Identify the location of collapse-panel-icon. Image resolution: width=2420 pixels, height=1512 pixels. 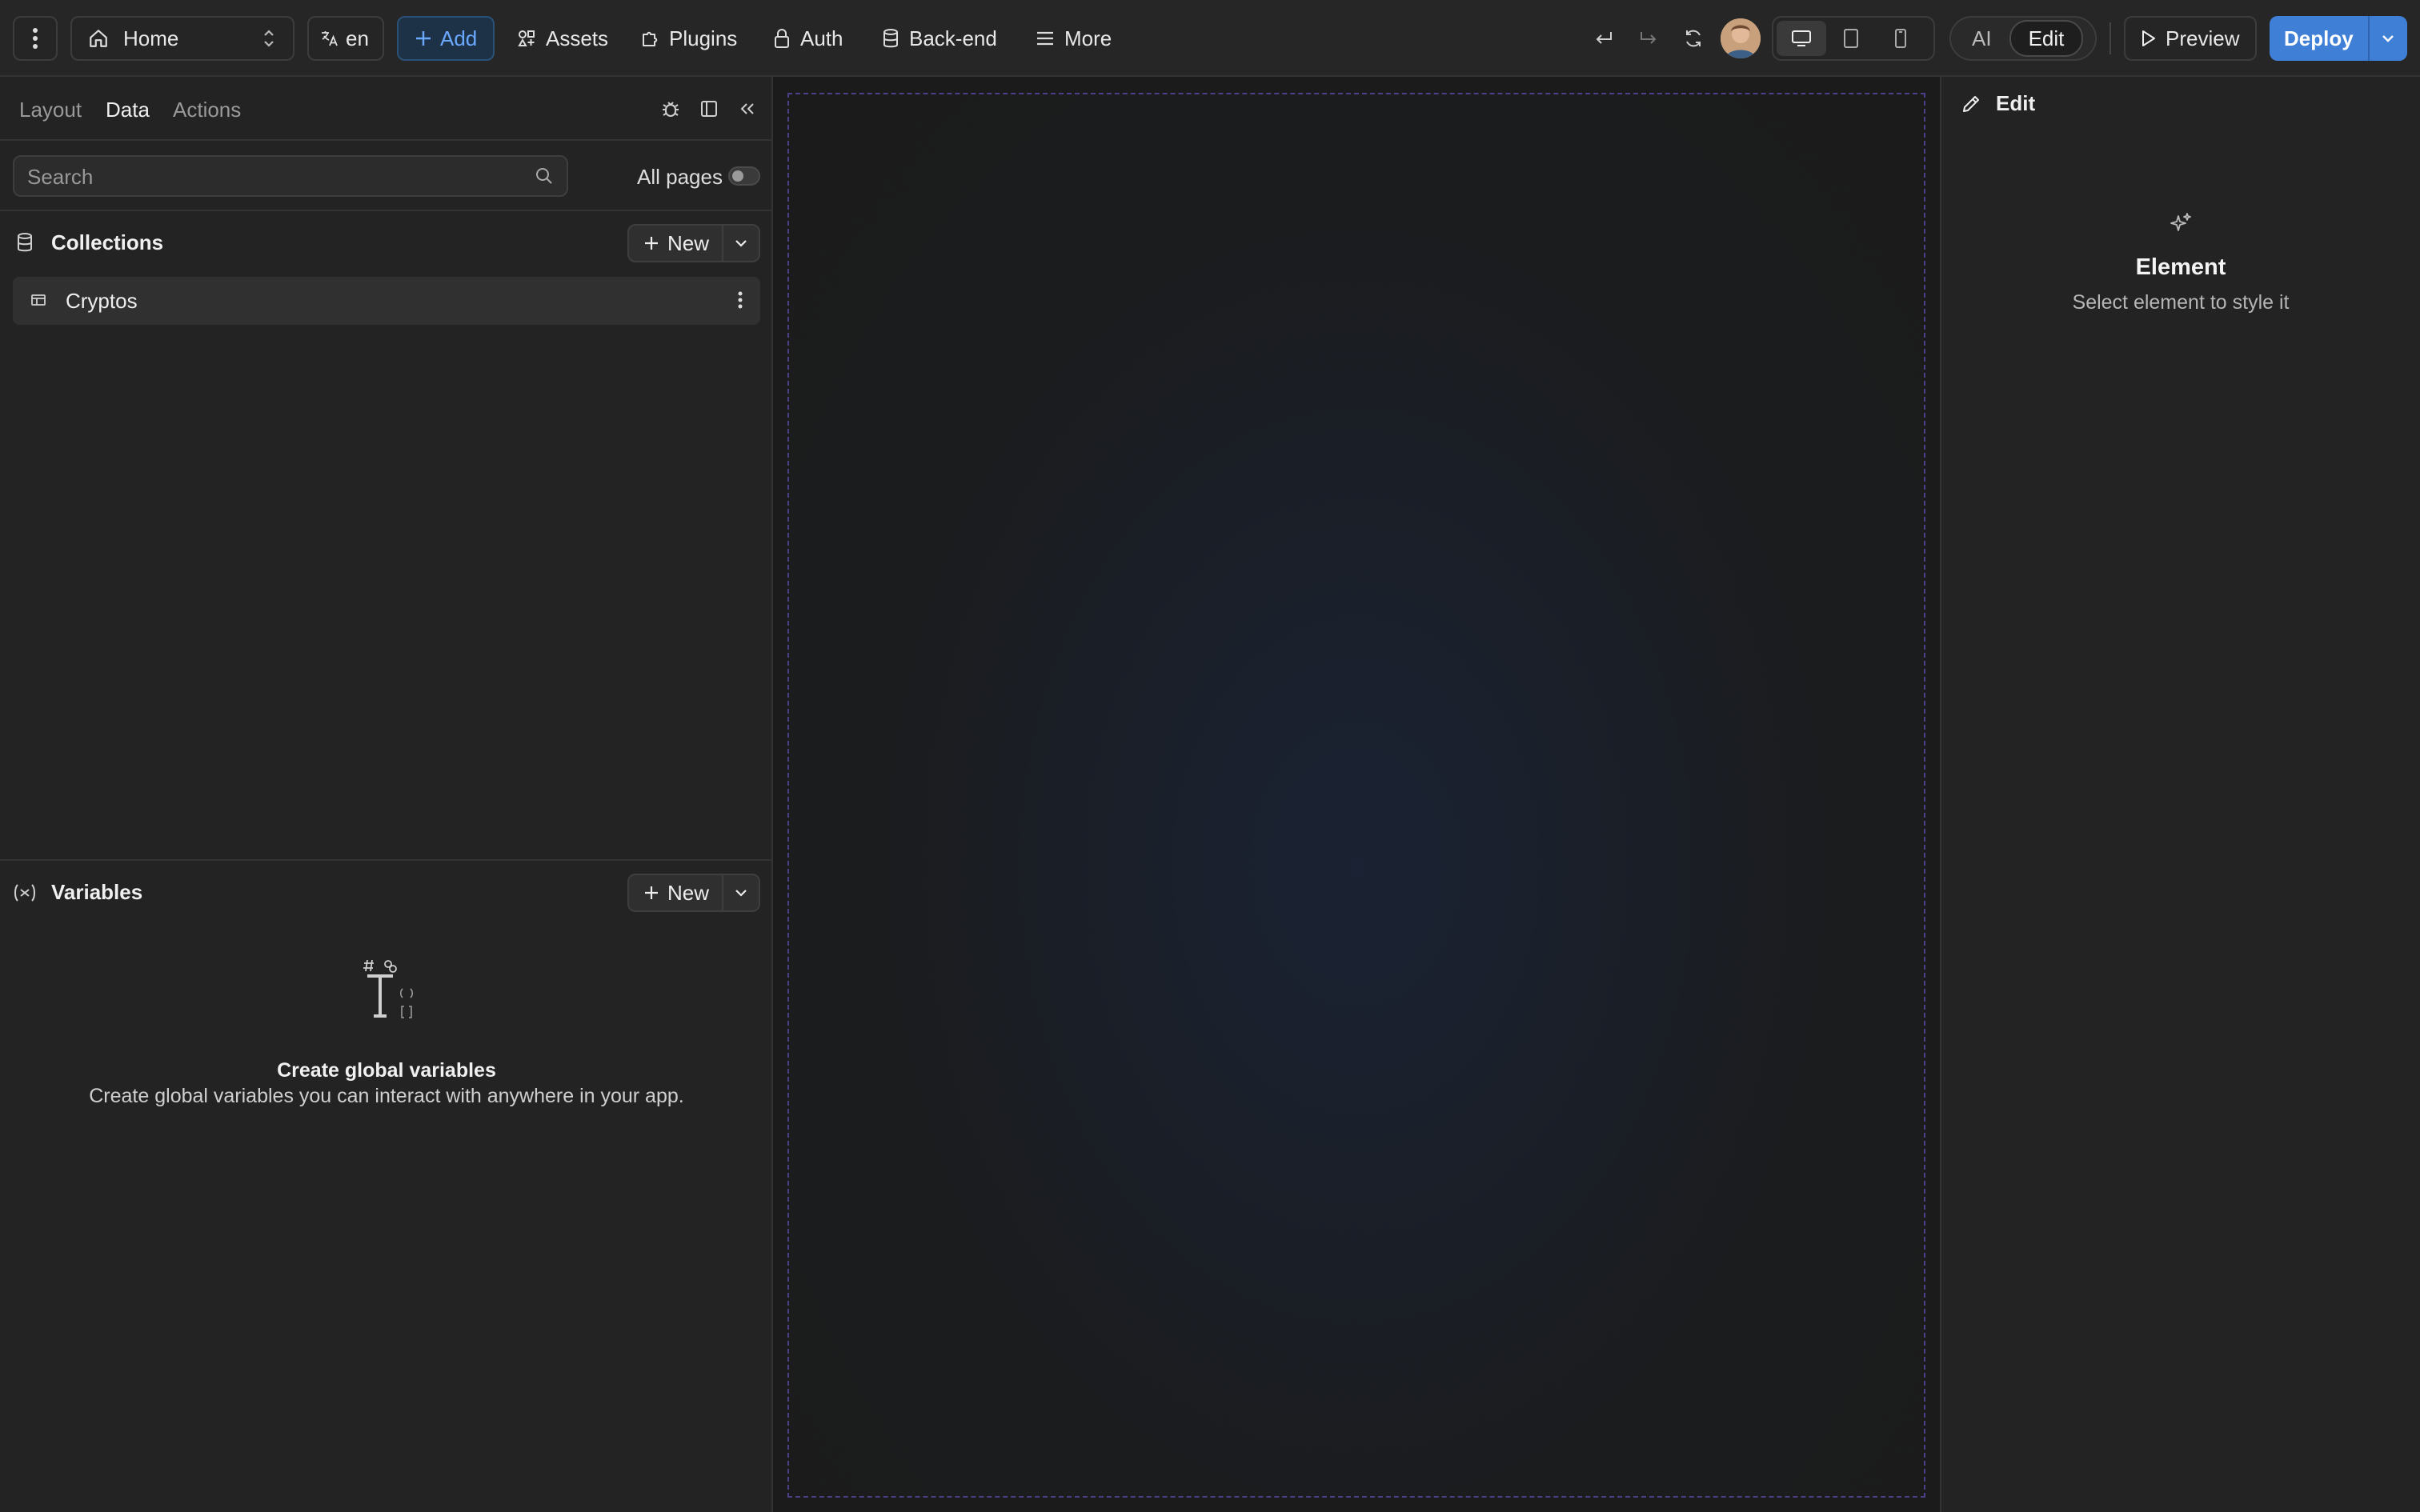
(747, 109).